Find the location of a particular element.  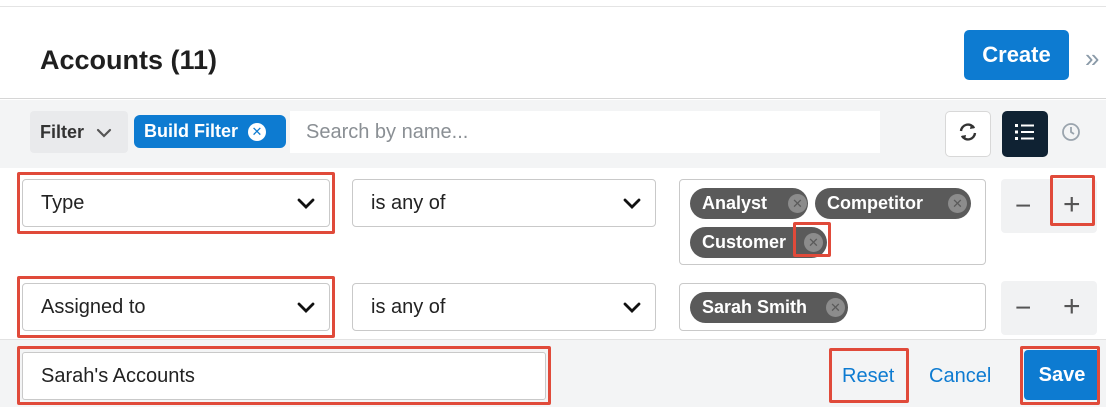

build-filter-pill: Build Filter ✕ is located at coordinates (210, 131).